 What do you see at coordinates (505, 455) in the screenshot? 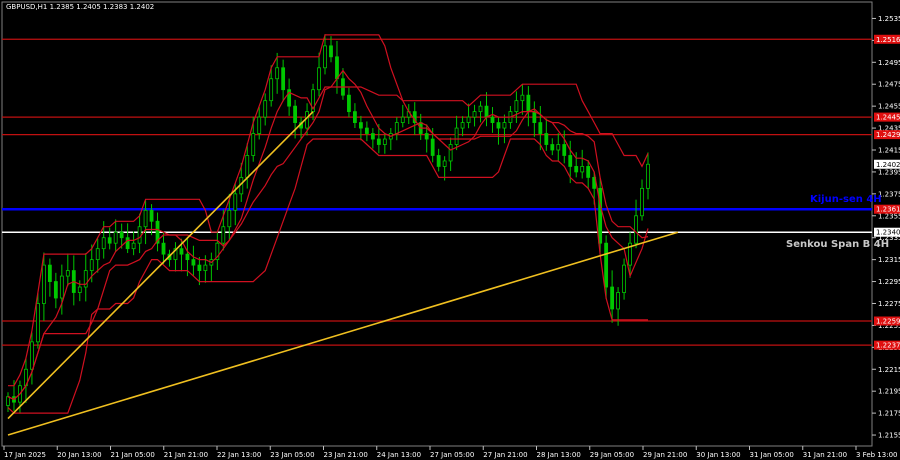
I see `x-tick-label: 27 Jan 21:00` at bounding box center [505, 455].